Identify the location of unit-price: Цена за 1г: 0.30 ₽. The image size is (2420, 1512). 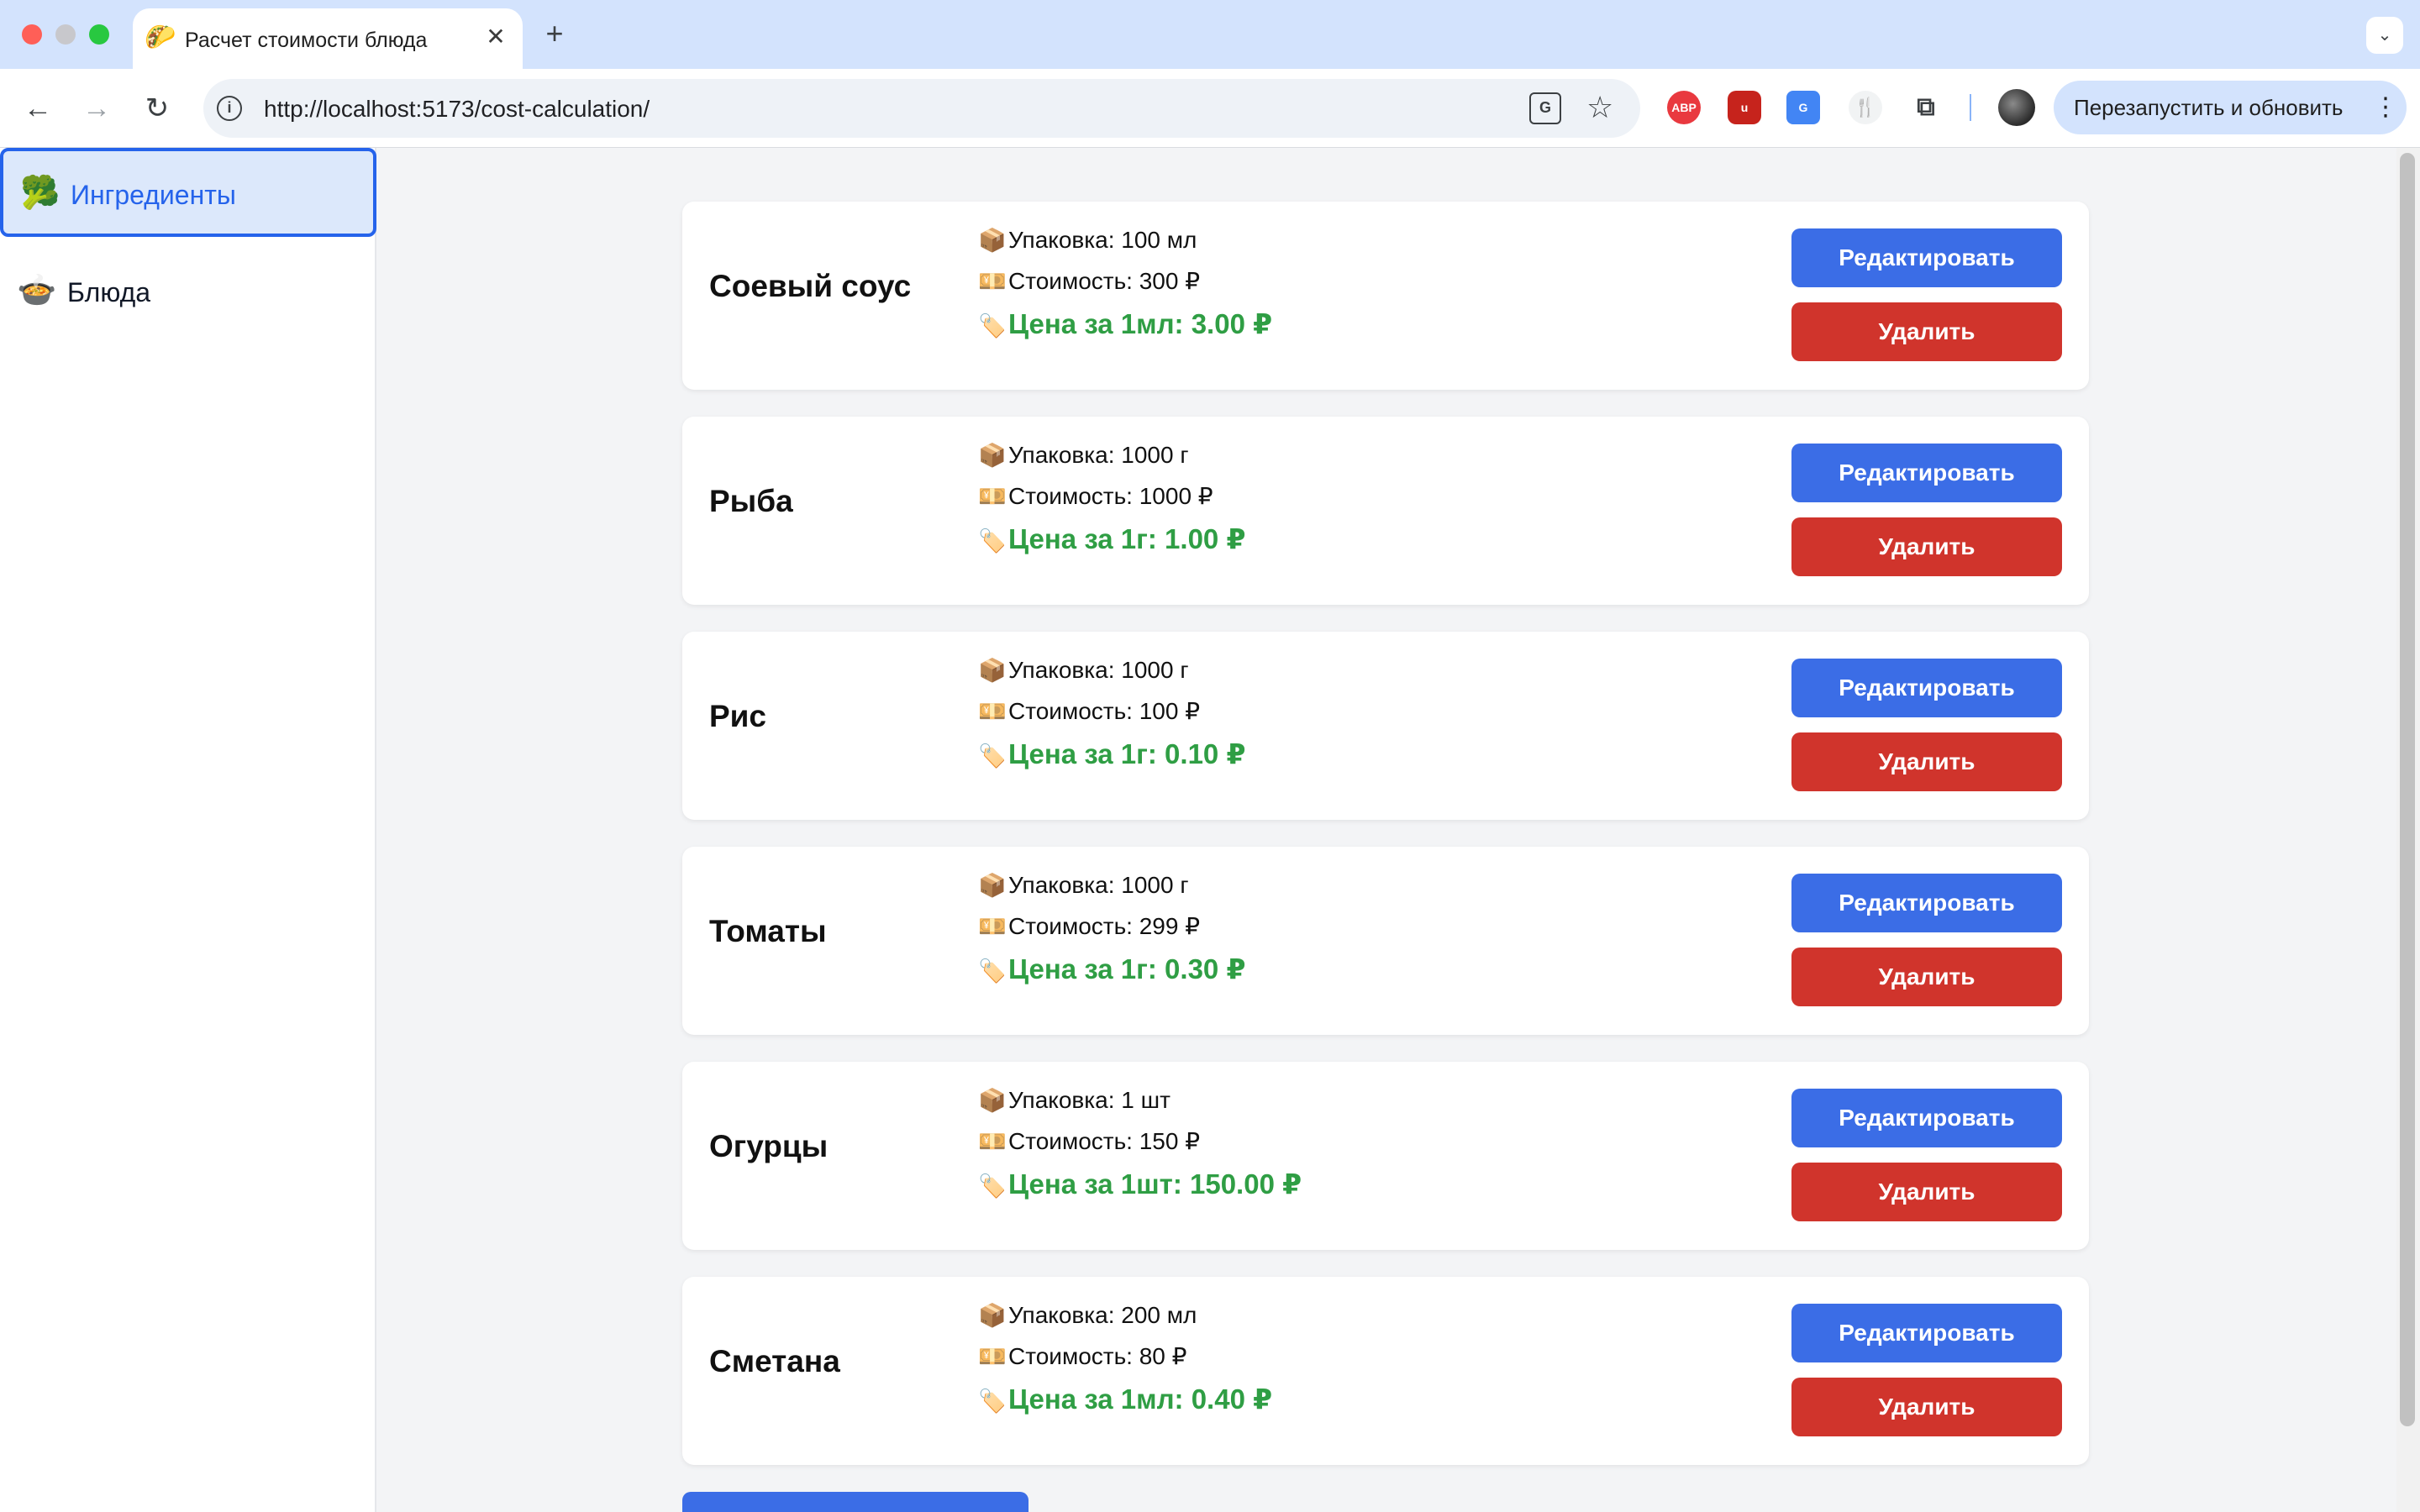
(1127, 968).